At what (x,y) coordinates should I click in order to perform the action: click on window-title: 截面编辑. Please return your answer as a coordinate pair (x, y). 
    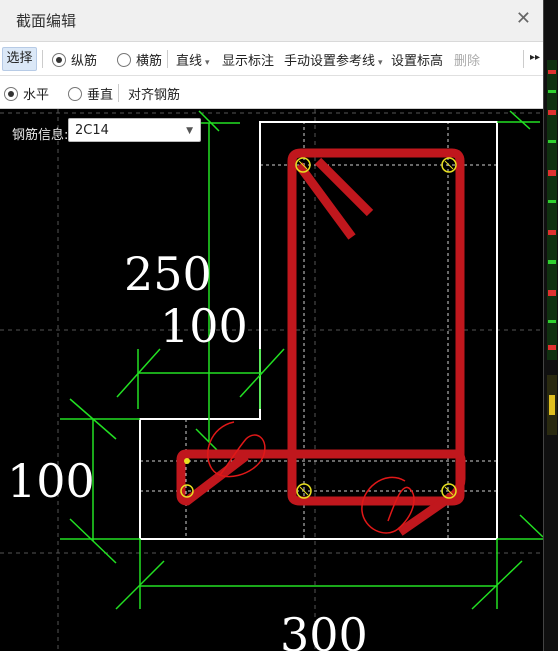
    Looking at the image, I should click on (46, 21).